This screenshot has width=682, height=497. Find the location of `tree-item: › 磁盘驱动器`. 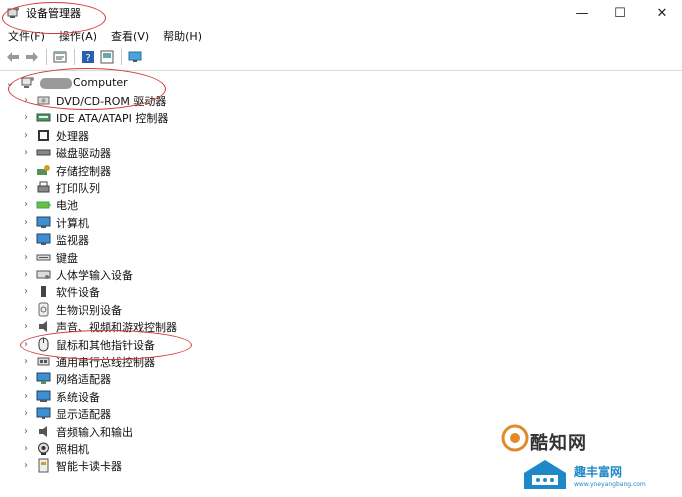

tree-item: › 磁盘驱动器 is located at coordinates (330, 152).